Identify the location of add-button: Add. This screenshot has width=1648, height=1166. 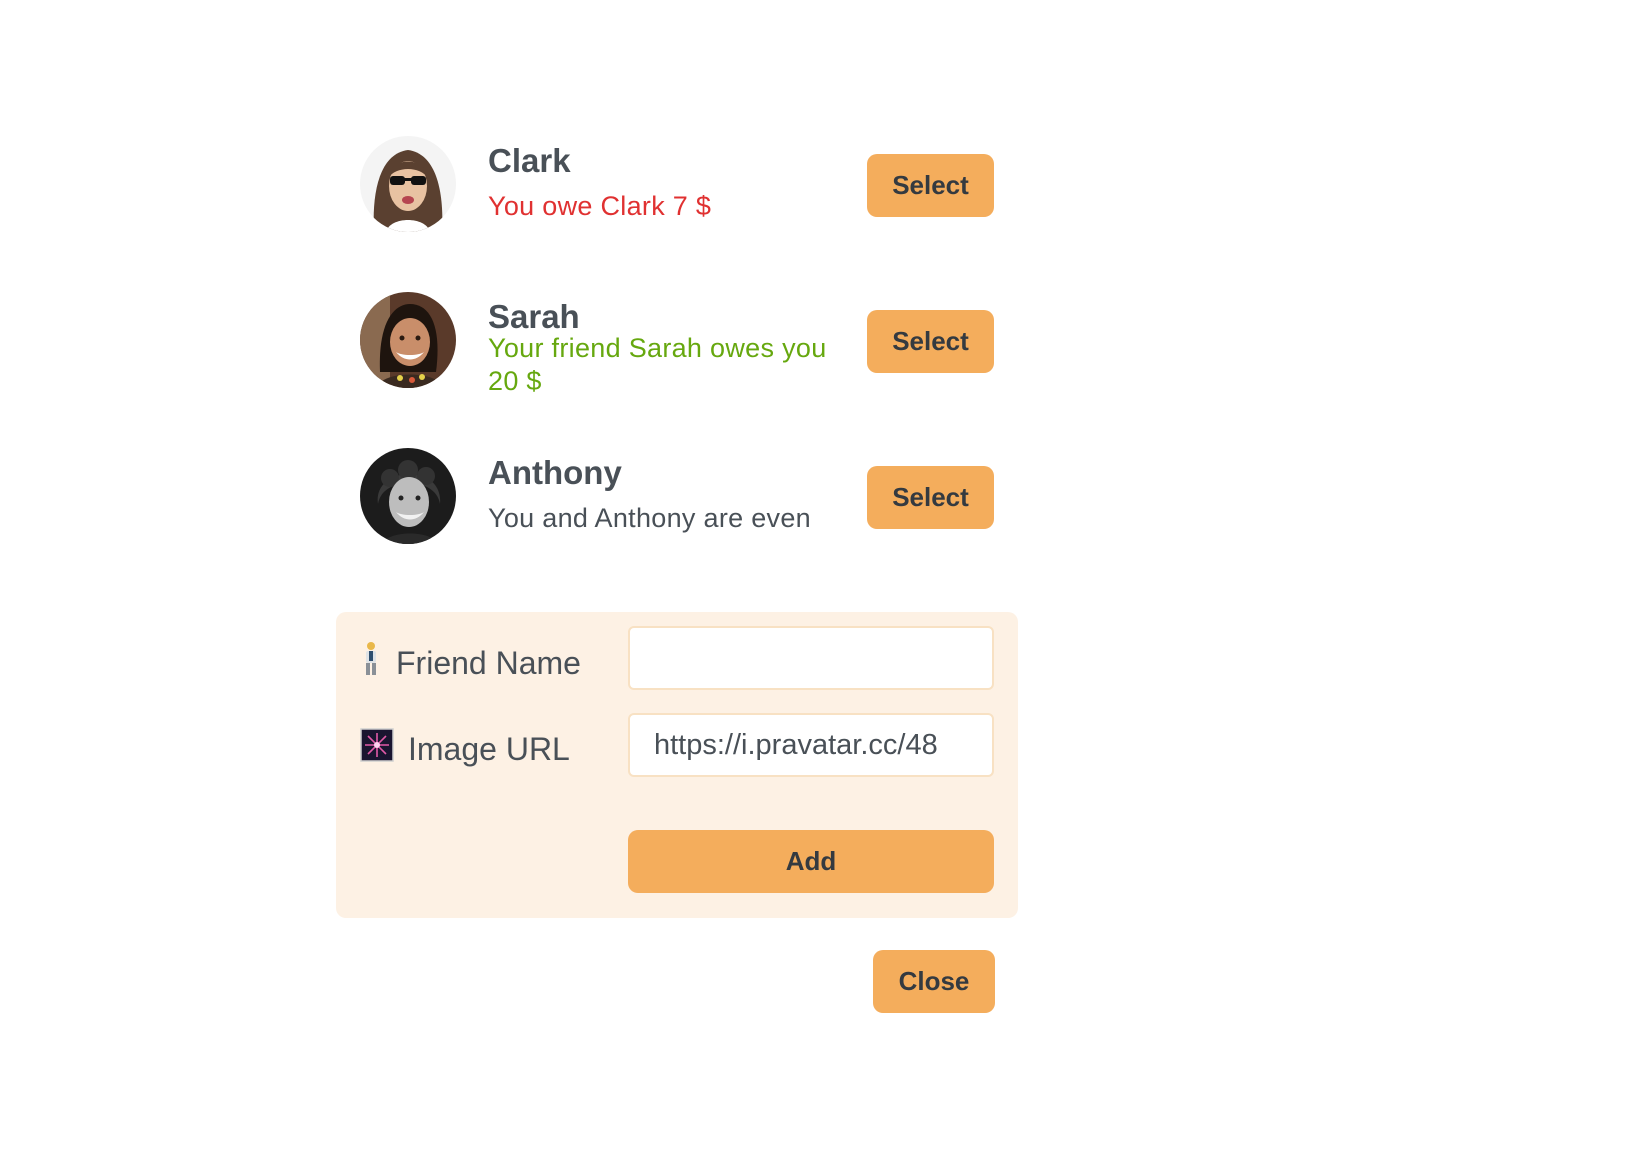
(811, 861).